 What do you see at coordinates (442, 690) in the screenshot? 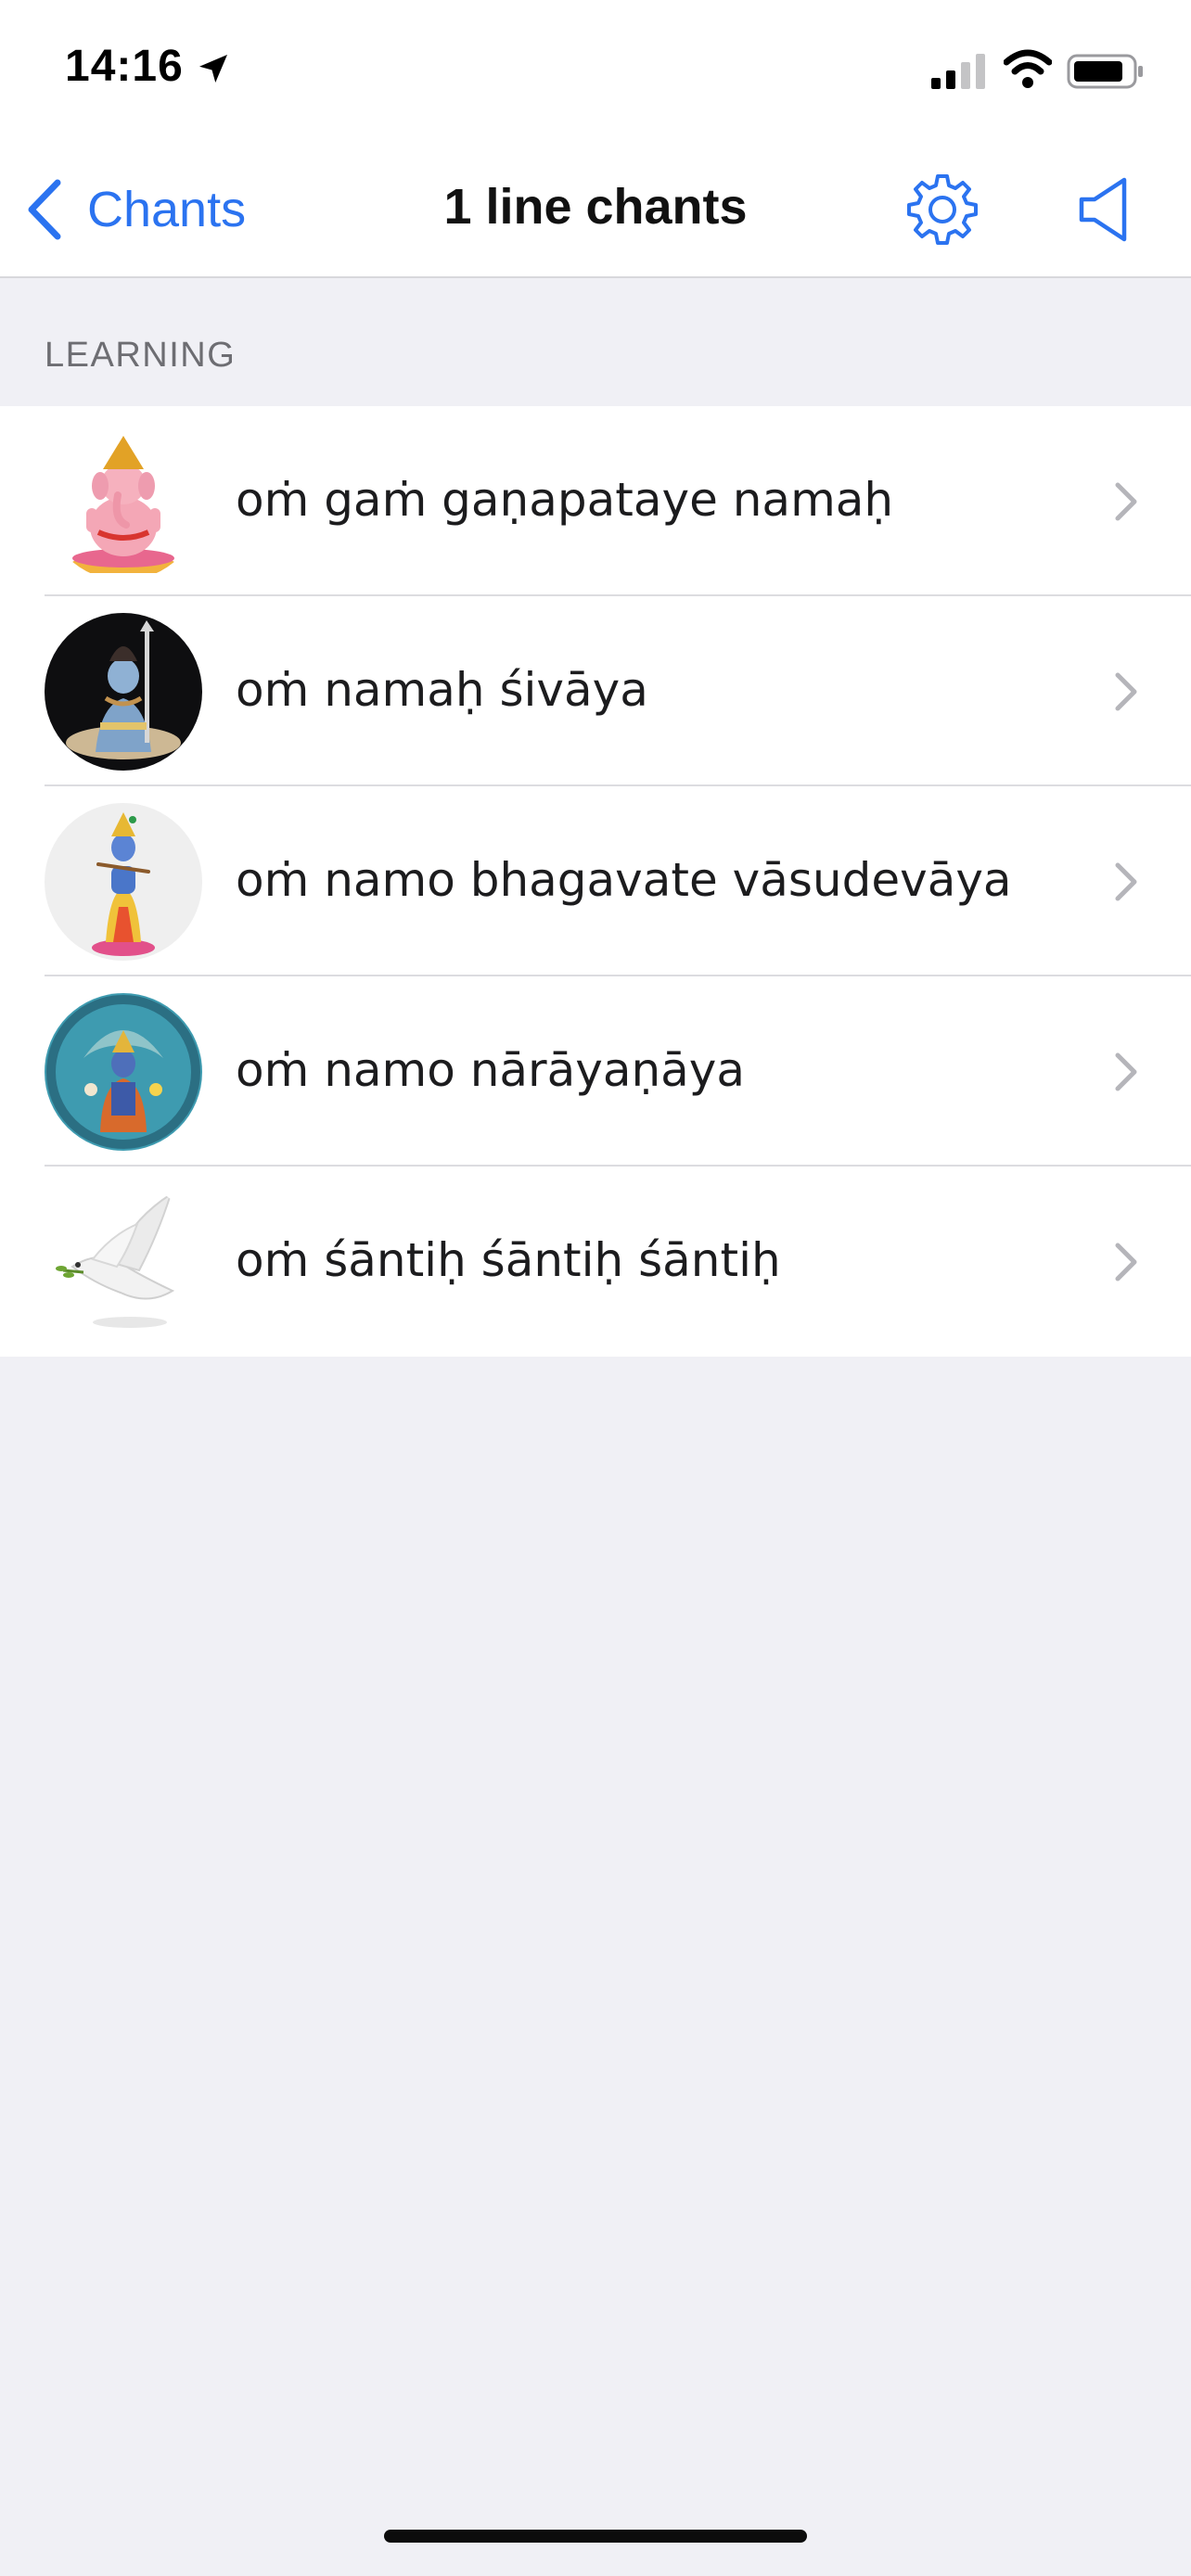
I see `item-label: oṁ namaḥ śivāya` at bounding box center [442, 690].